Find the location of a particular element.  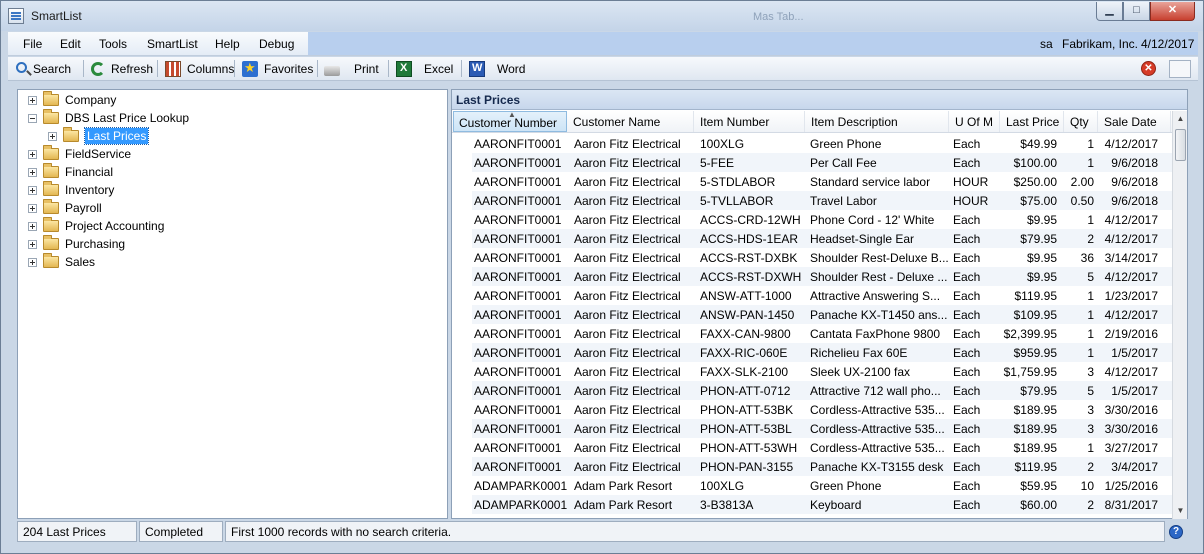

cell-item-description: Headset-Single Ear is located at coordinates (862, 239).